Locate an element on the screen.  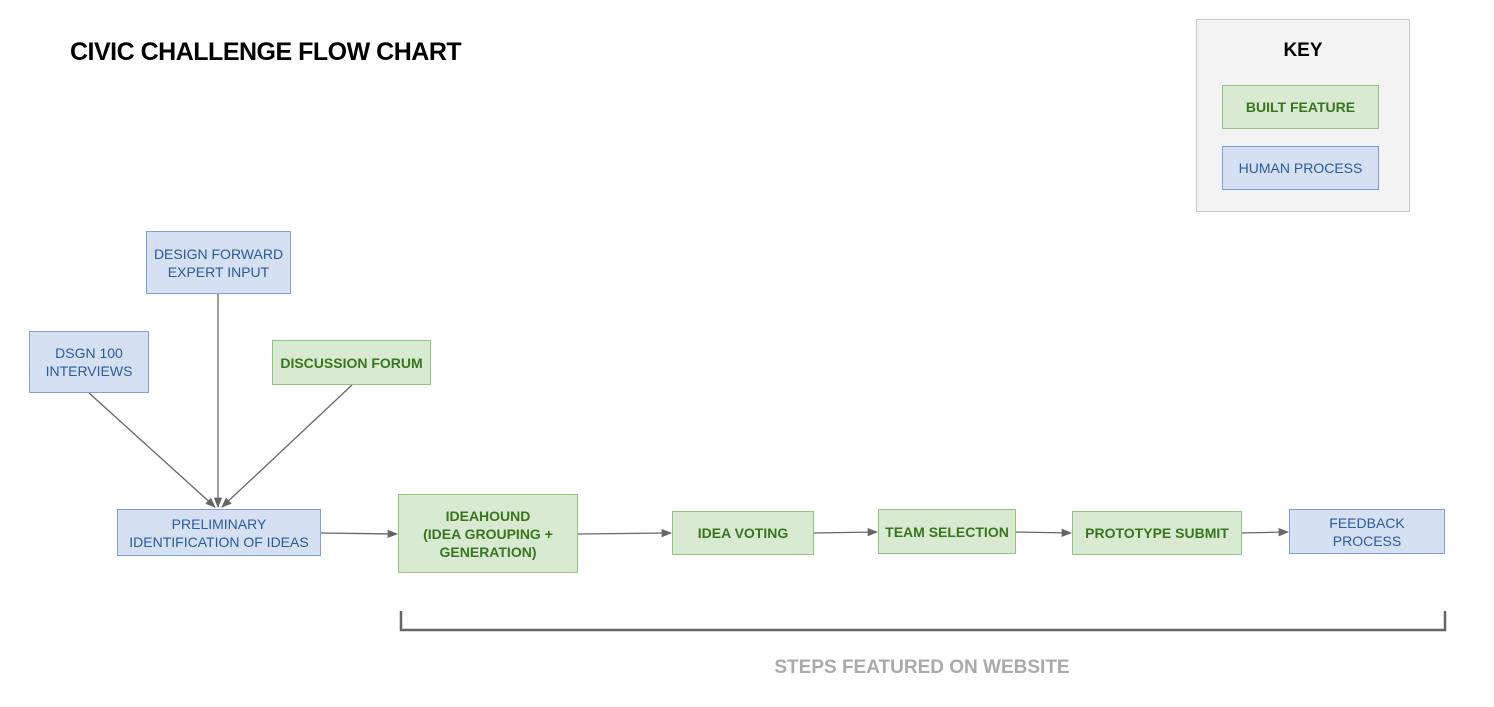
arrow-discussion-forum-to-preliminary is located at coordinates (287, 446).